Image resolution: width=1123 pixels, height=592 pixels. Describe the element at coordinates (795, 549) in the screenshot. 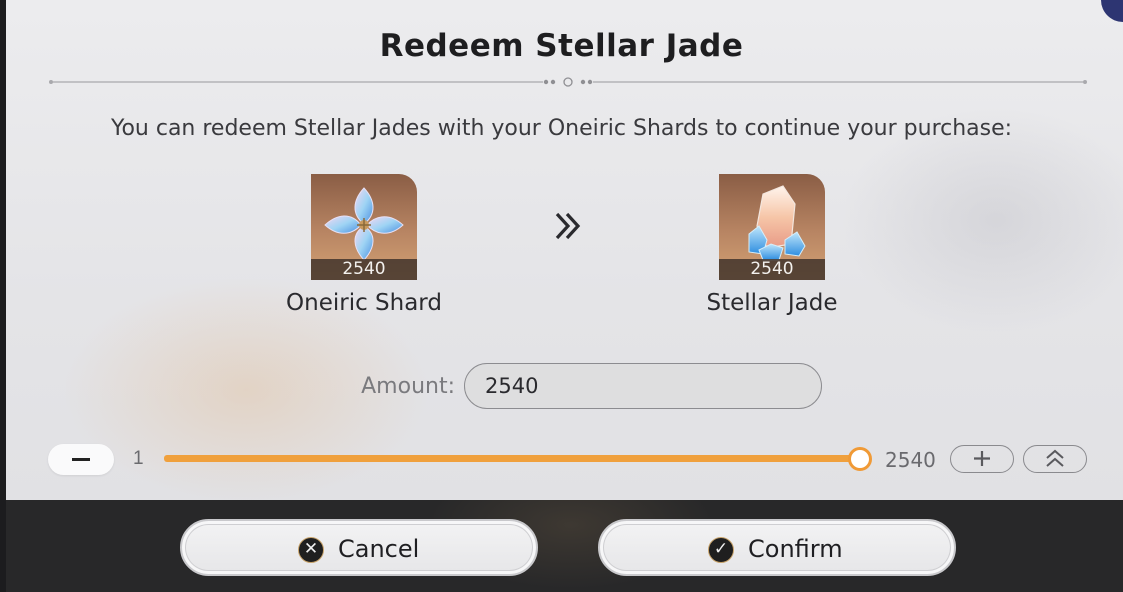

I see `confirm-button-label: Confirm` at that location.